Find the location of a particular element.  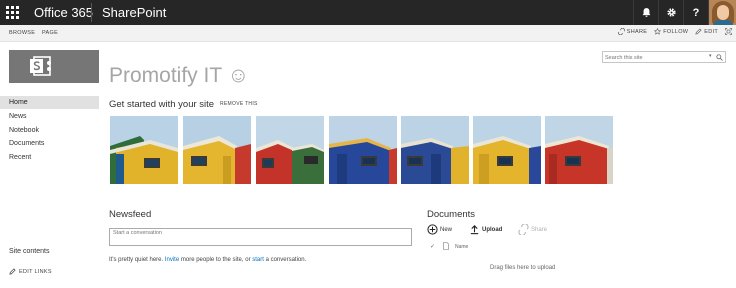

follow-label: FOLLOW is located at coordinates (676, 31).